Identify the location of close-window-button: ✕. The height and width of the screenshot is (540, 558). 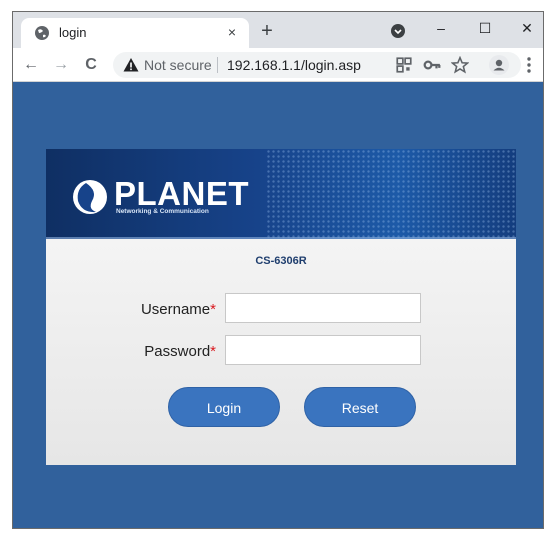
(524, 28).